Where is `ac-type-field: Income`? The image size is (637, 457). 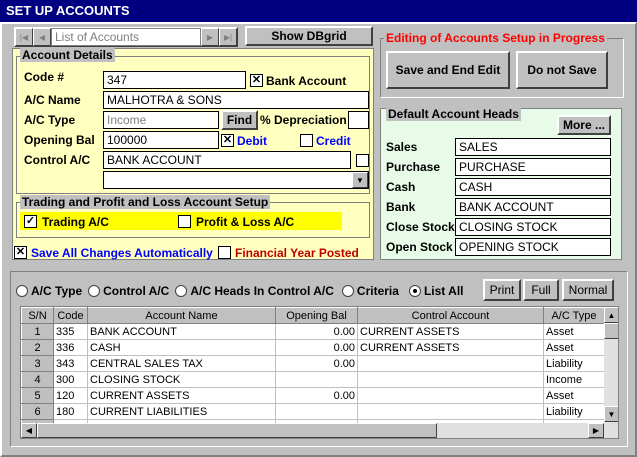
ac-type-field: Income is located at coordinates (161, 120).